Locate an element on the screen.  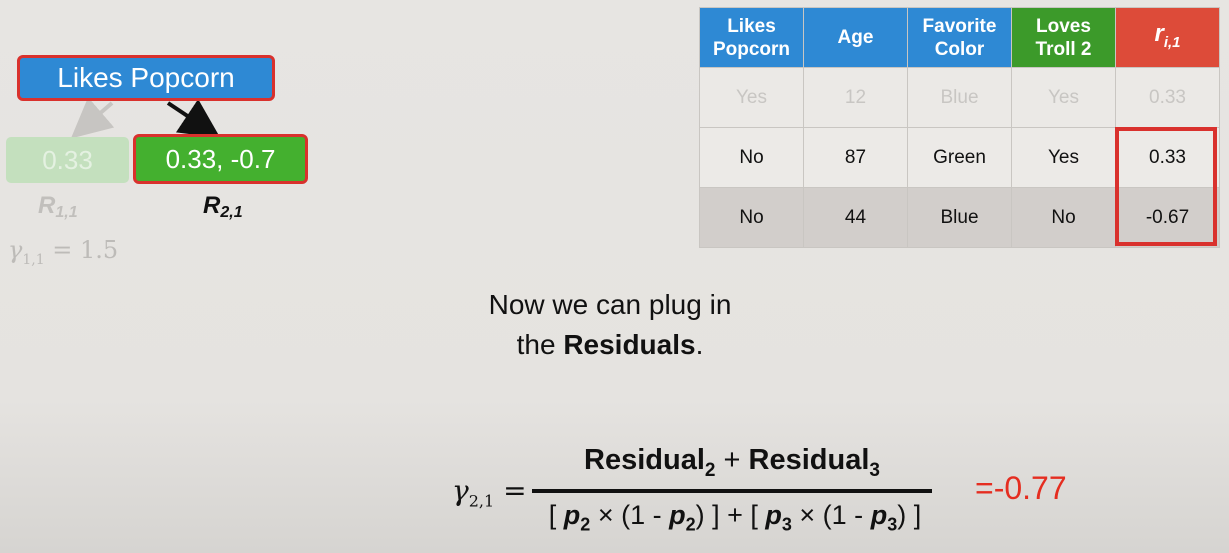
caption-line-2: the Residuals. is located at coordinates (610, 344).